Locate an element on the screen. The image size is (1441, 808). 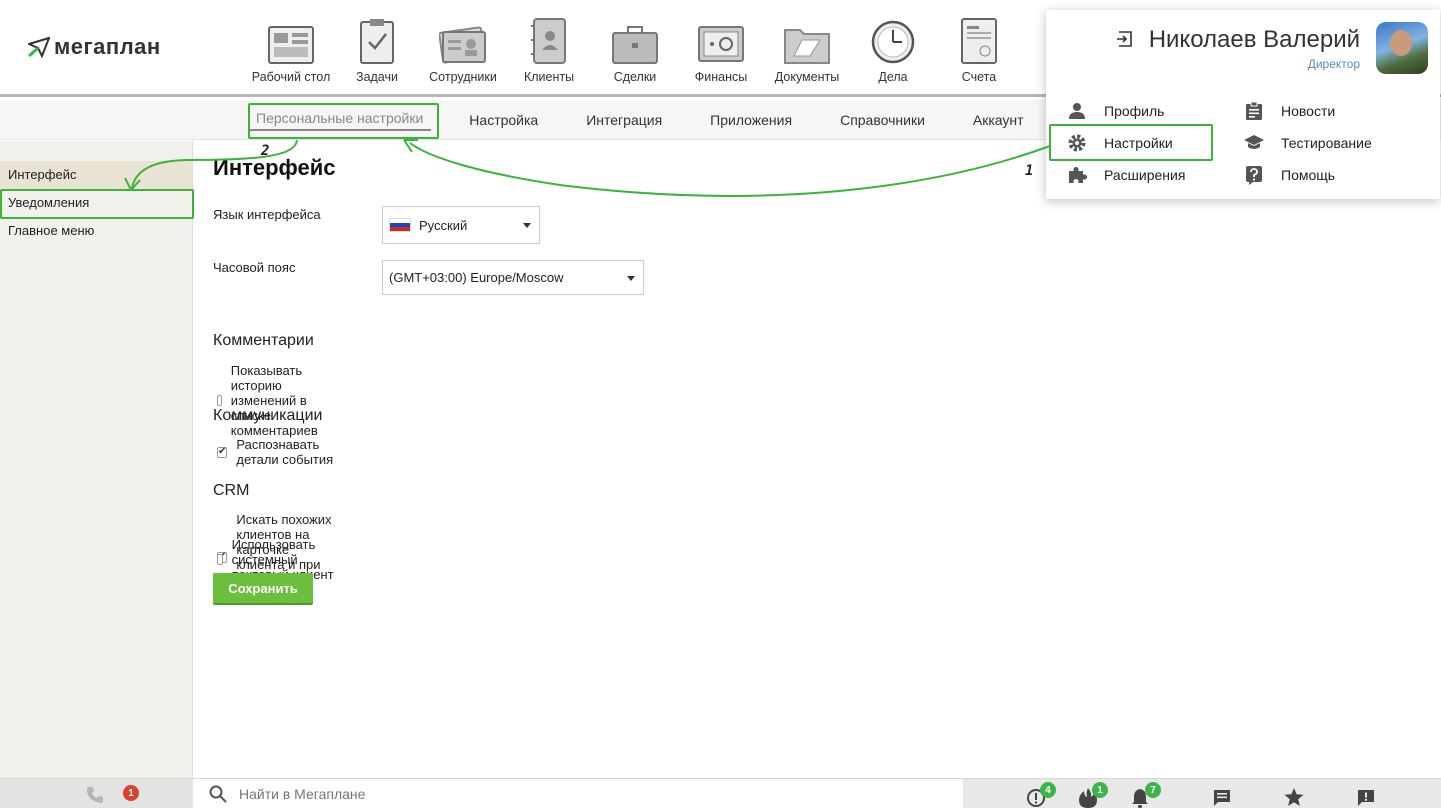
language-label: Язык интерфейса is located at coordinates (267, 214).